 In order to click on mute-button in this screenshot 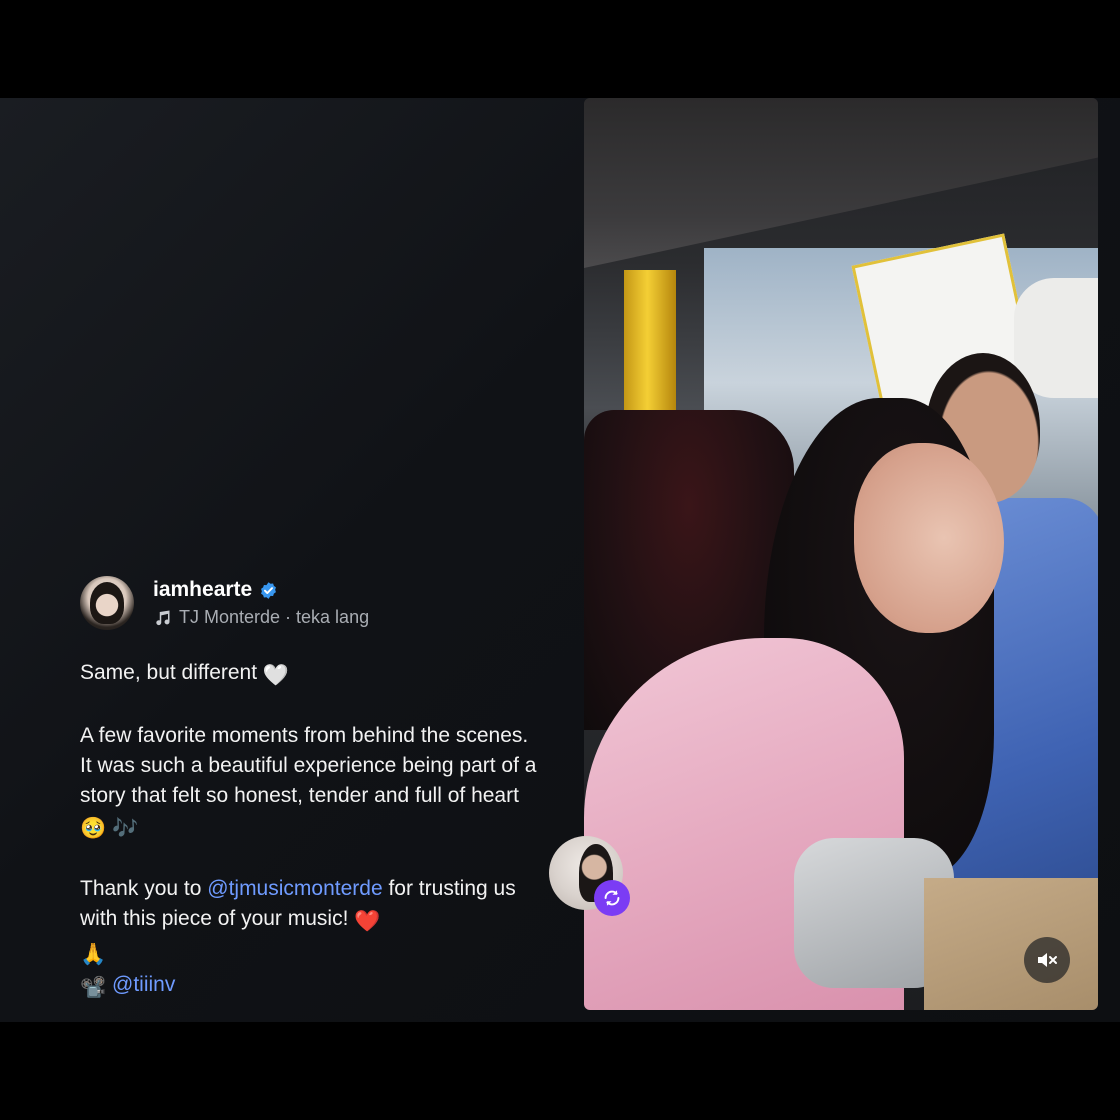, I will do `click(1047, 960)`.